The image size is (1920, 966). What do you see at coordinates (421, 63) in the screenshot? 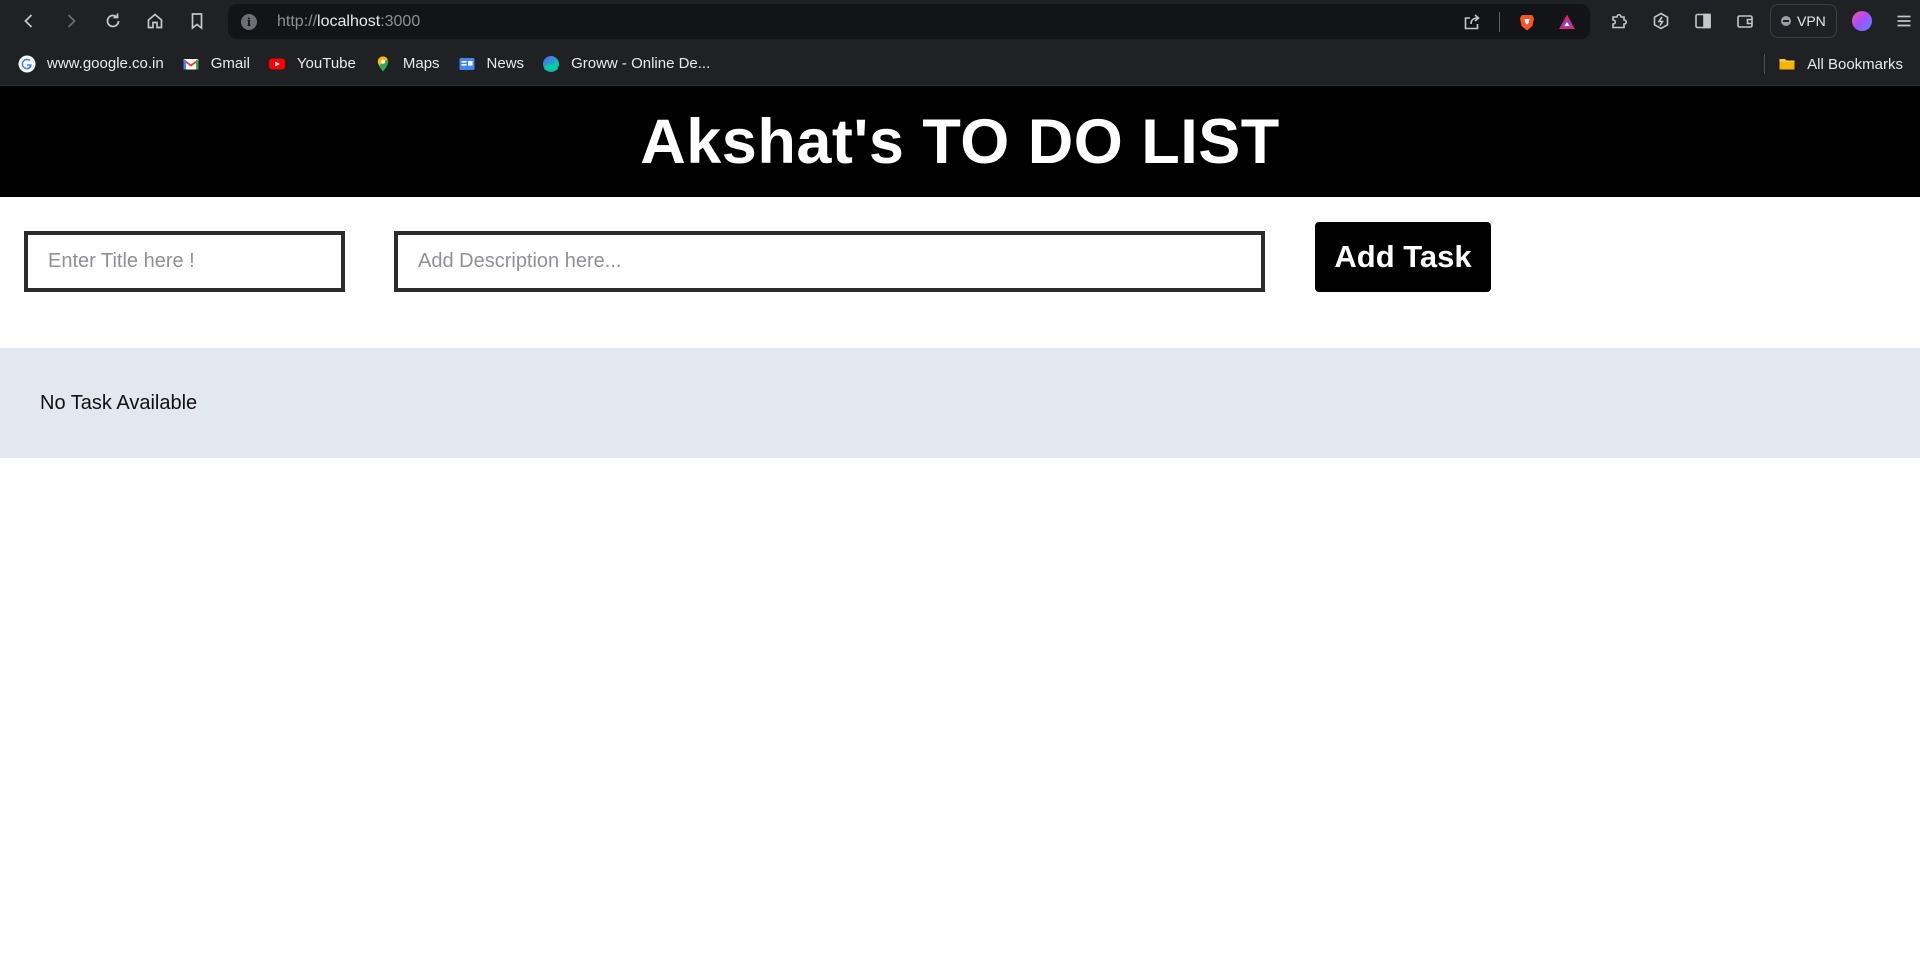
I see `bookmark-label: Maps` at bounding box center [421, 63].